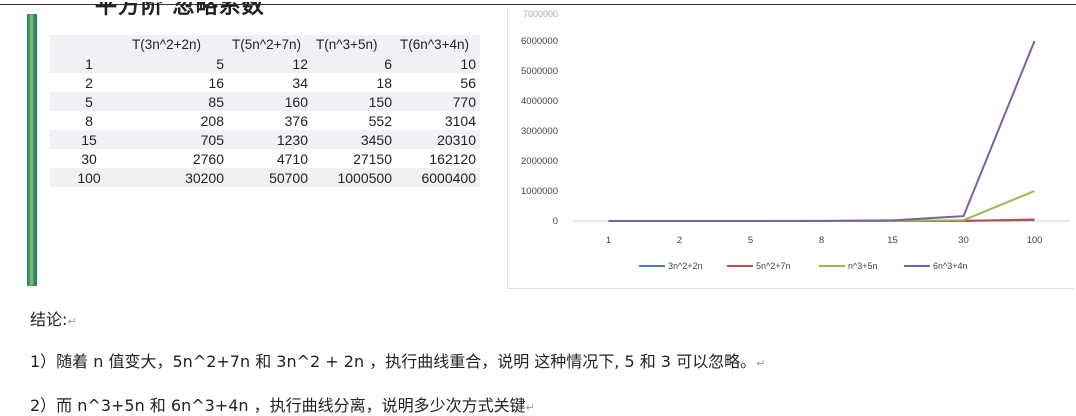  I want to click on legend-label: 5n^2+7n, so click(773, 266).